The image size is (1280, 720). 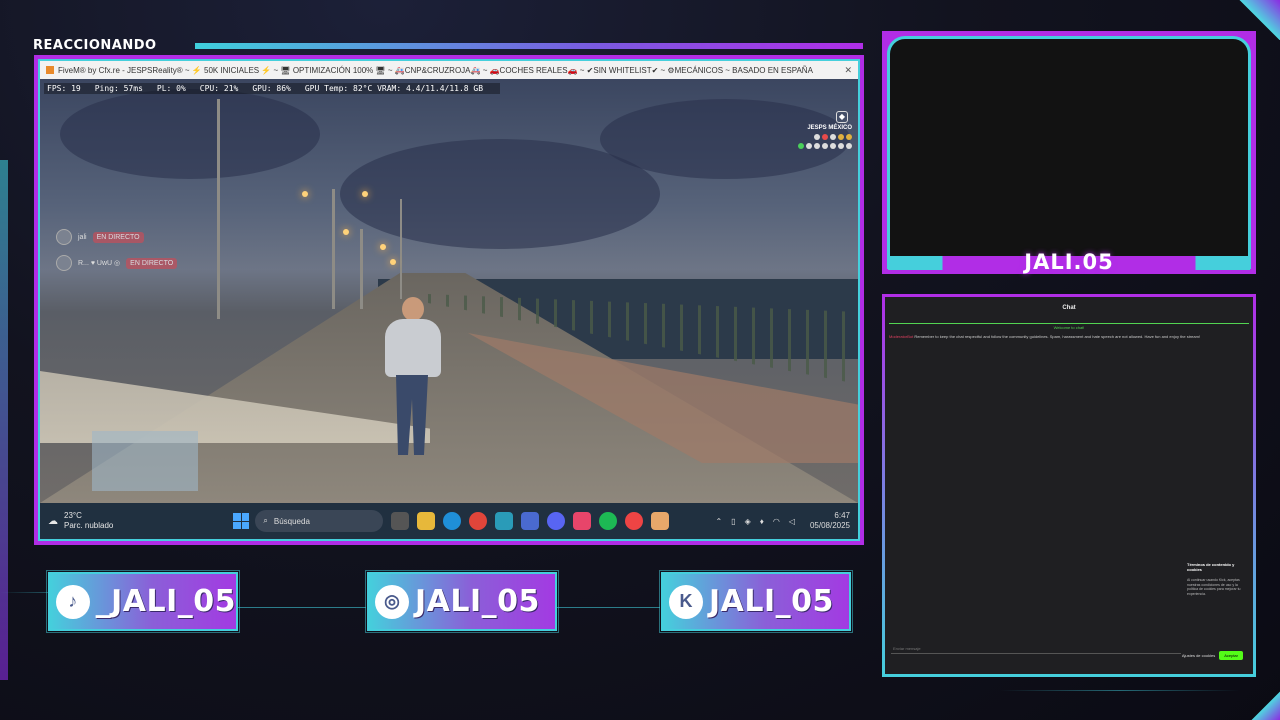 I want to click on microphone-icon: ♦, so click(x=762, y=521).